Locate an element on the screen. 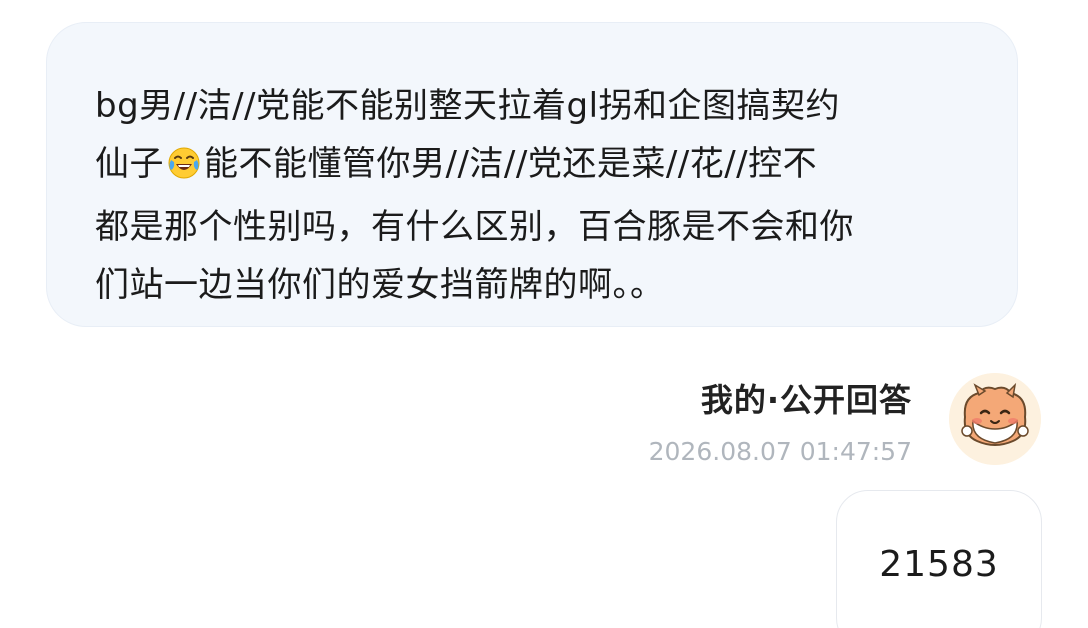 The image size is (1088, 628). answer-title: 我的·公开回答 is located at coordinates (806, 400).